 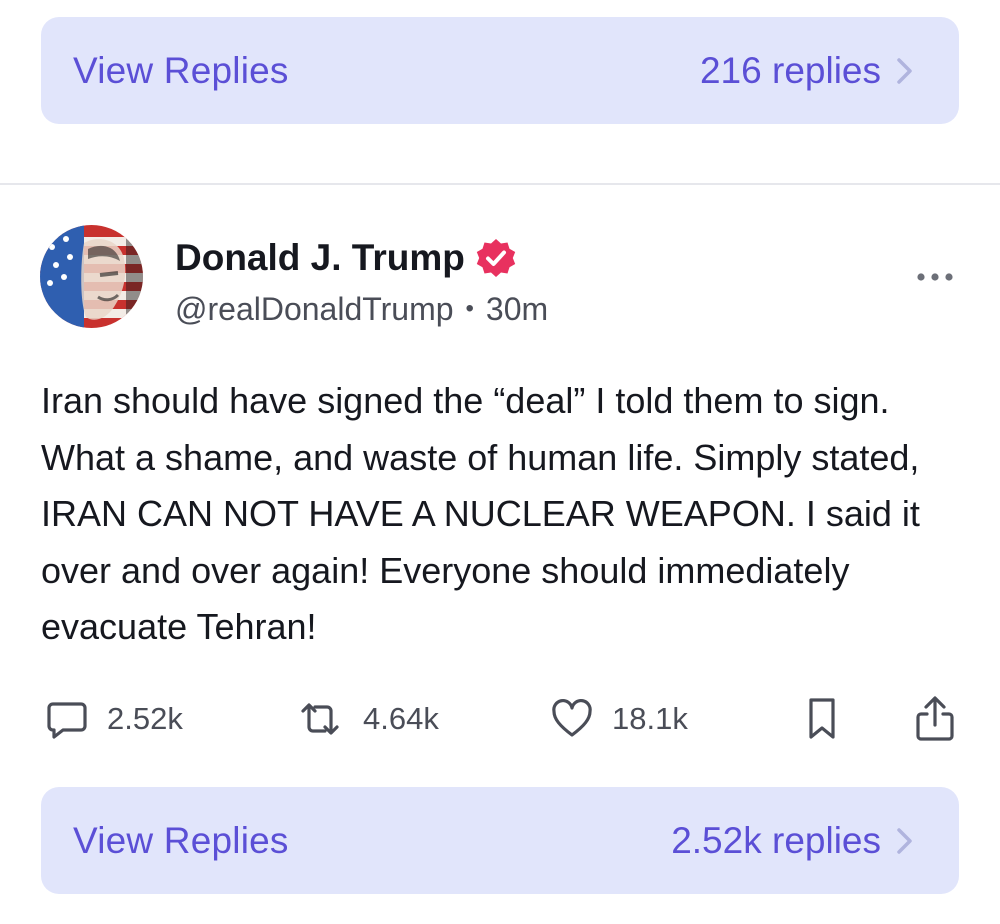 I want to click on share-icon, so click(x=935, y=718).